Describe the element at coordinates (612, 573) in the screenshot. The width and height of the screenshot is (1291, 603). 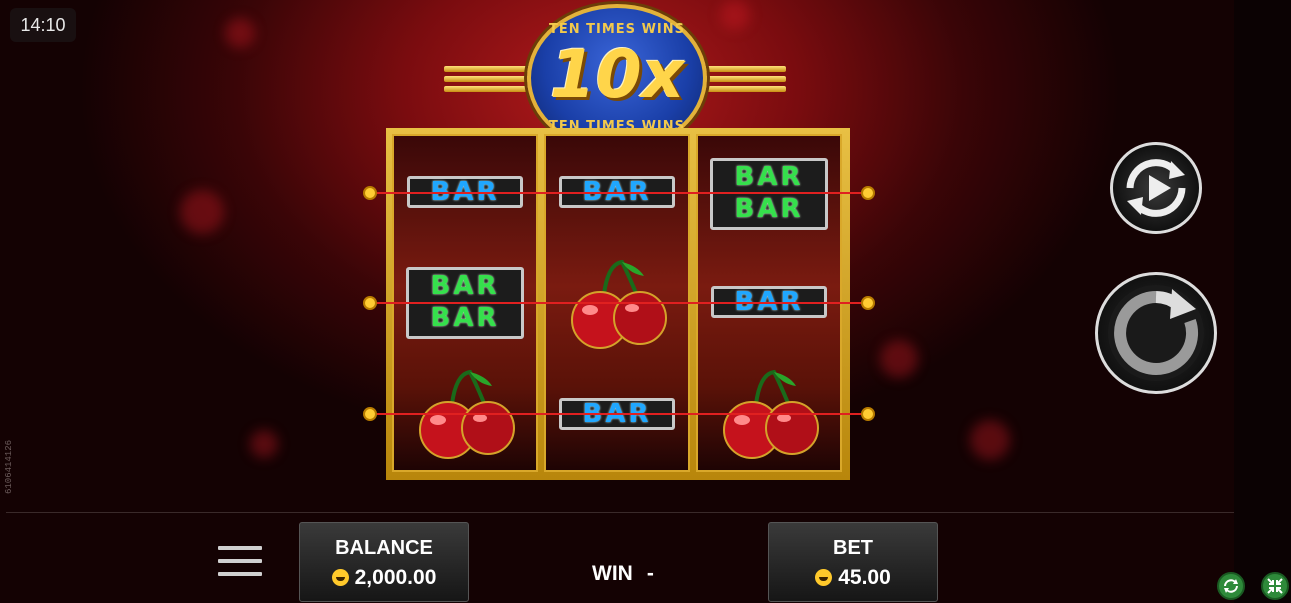
I see `win-label: WIN` at that location.